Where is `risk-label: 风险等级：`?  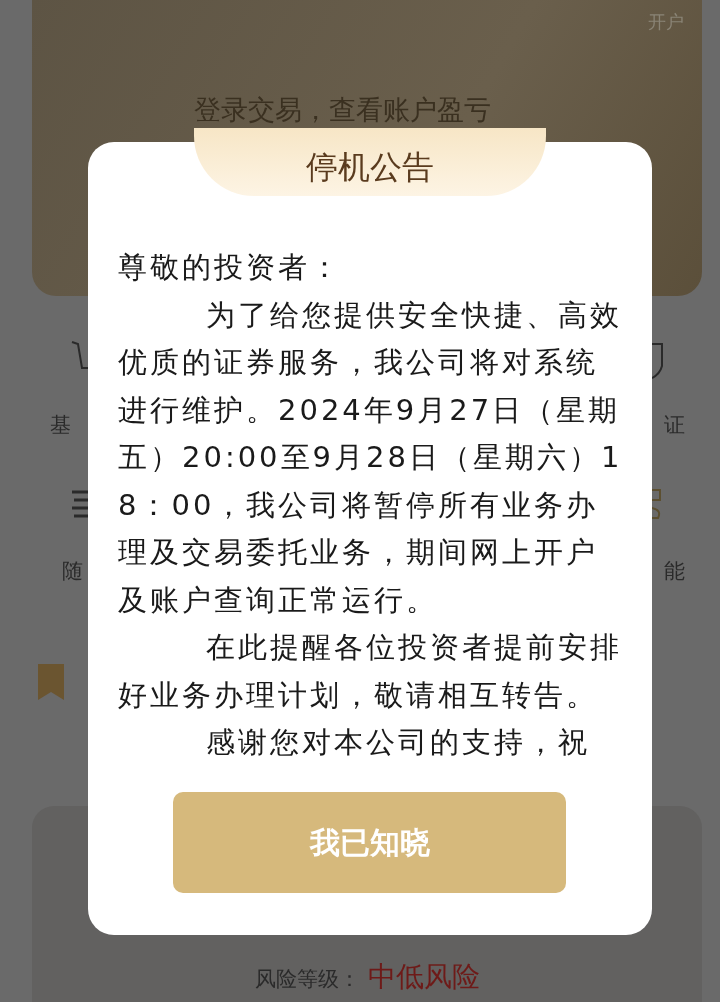 risk-label: 风险等级： is located at coordinates (307, 979).